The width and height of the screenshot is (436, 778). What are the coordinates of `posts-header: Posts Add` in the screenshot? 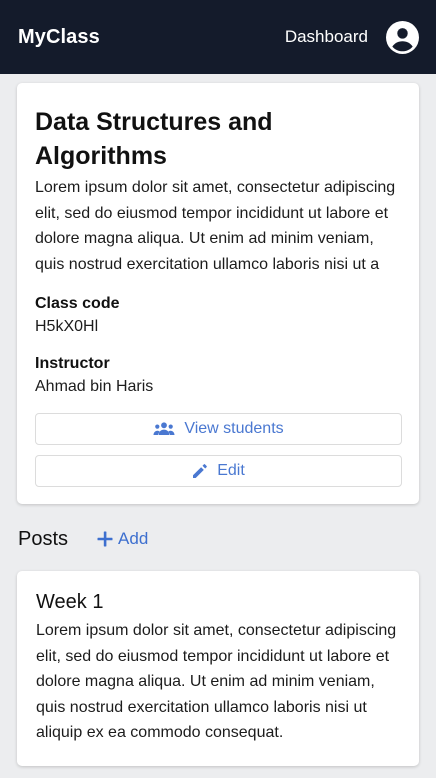 It's located at (218, 539).